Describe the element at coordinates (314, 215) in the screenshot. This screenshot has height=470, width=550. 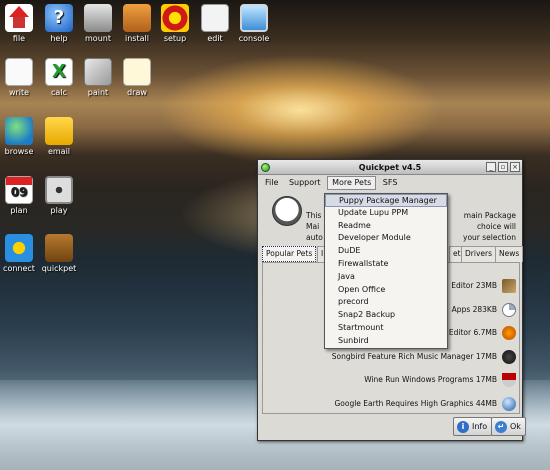
I see `intro-line: This` at that location.